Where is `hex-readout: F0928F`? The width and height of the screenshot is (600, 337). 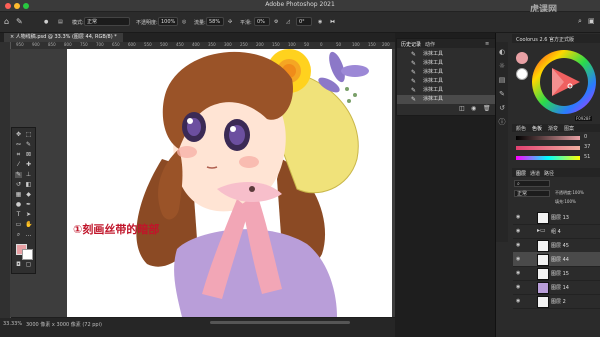
hex-readout: F0928F is located at coordinates (583, 118).